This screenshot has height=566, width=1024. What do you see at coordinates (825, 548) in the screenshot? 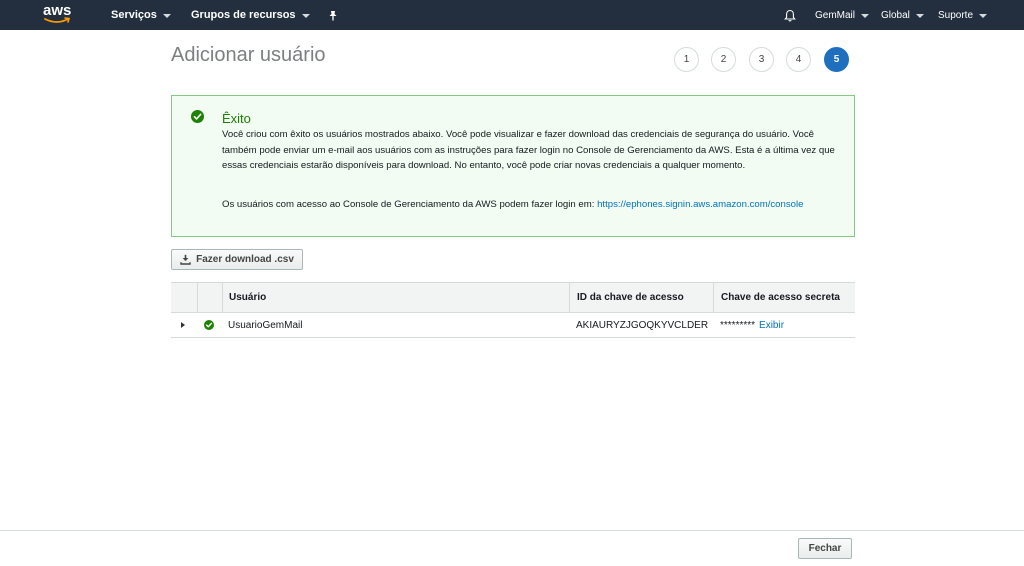
I see `close-button: Fechar` at bounding box center [825, 548].